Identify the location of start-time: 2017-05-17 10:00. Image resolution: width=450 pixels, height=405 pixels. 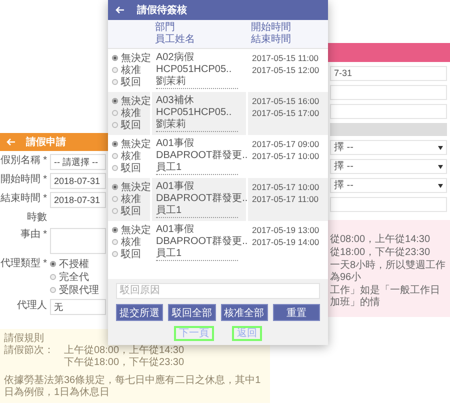
(286, 187).